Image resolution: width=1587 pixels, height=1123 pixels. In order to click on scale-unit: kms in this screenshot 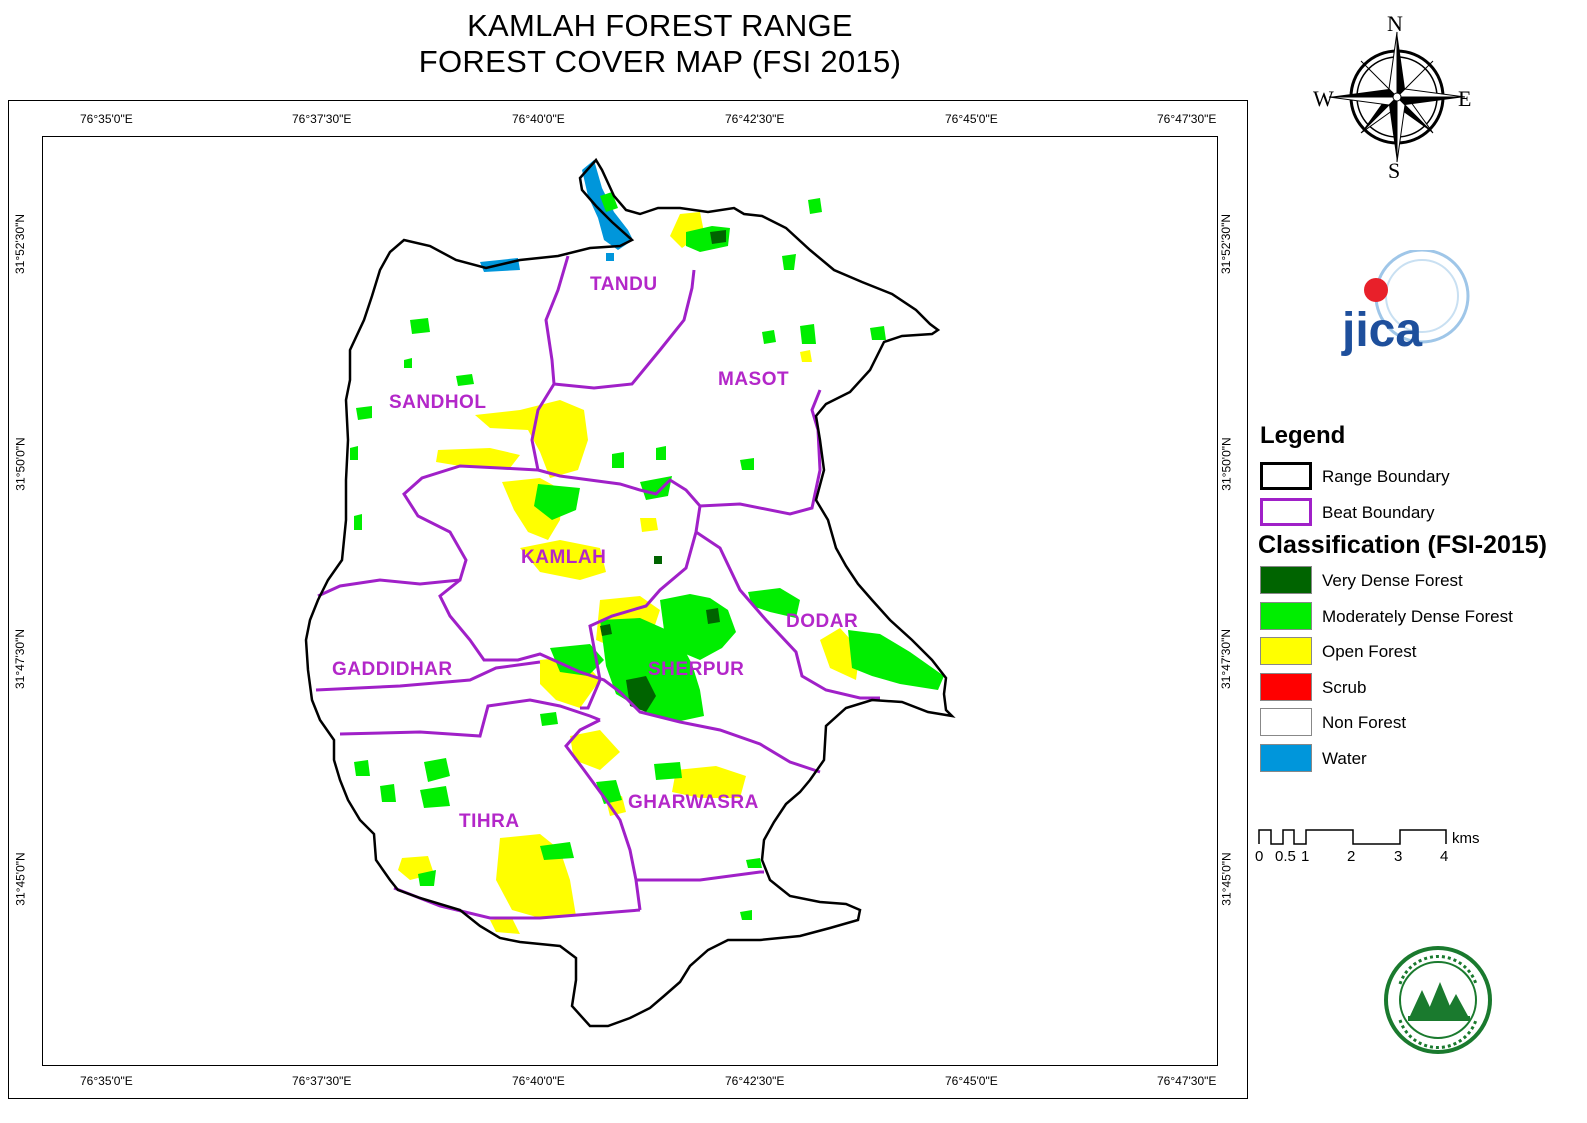, I will do `click(1466, 838)`.